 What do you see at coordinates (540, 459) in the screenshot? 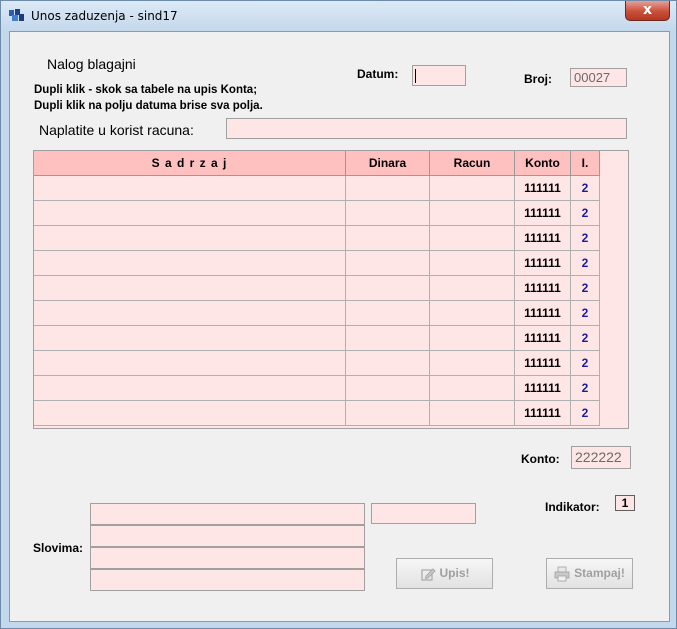
I see `konto-label: Konto:` at bounding box center [540, 459].